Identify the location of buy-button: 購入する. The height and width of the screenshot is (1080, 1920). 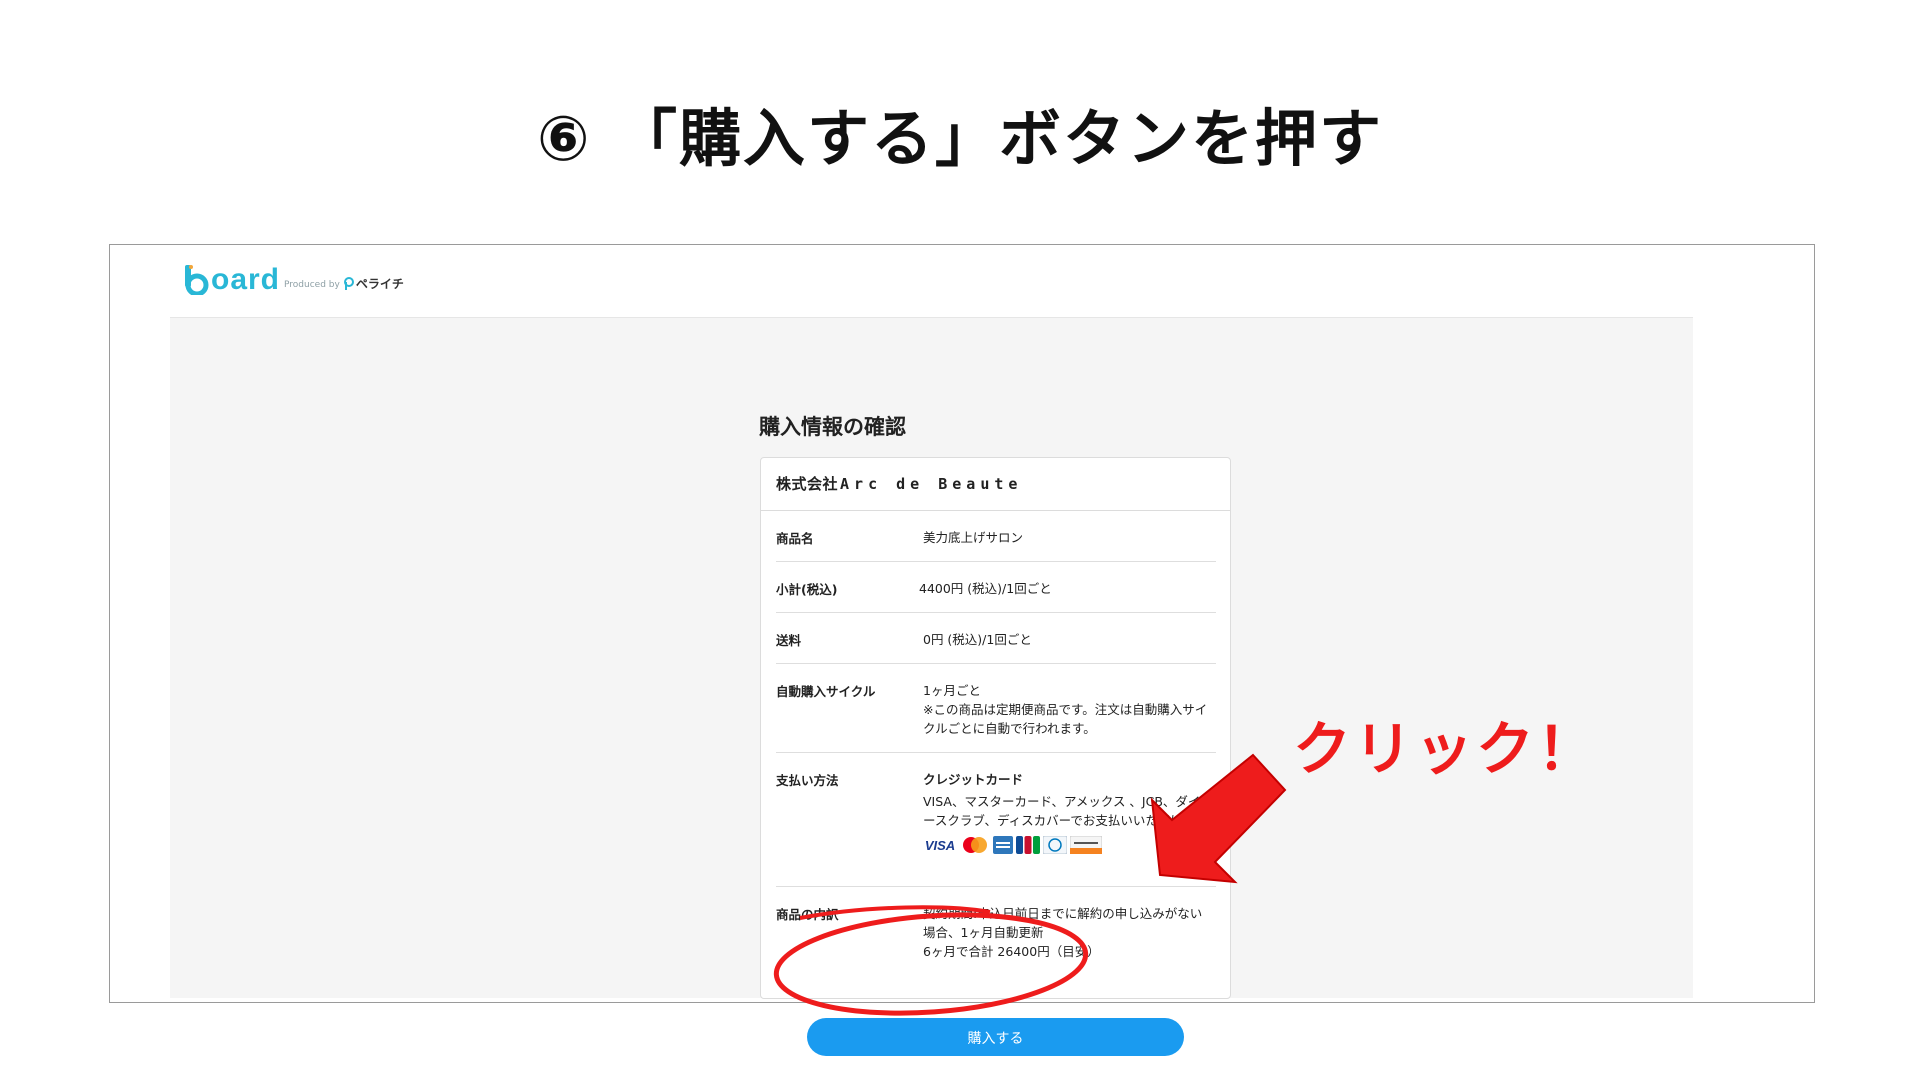
(995, 1037).